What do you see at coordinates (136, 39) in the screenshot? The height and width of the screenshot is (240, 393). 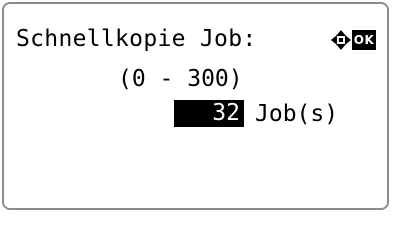 I see `screen-title: Schnellkopie Job:` at bounding box center [136, 39].